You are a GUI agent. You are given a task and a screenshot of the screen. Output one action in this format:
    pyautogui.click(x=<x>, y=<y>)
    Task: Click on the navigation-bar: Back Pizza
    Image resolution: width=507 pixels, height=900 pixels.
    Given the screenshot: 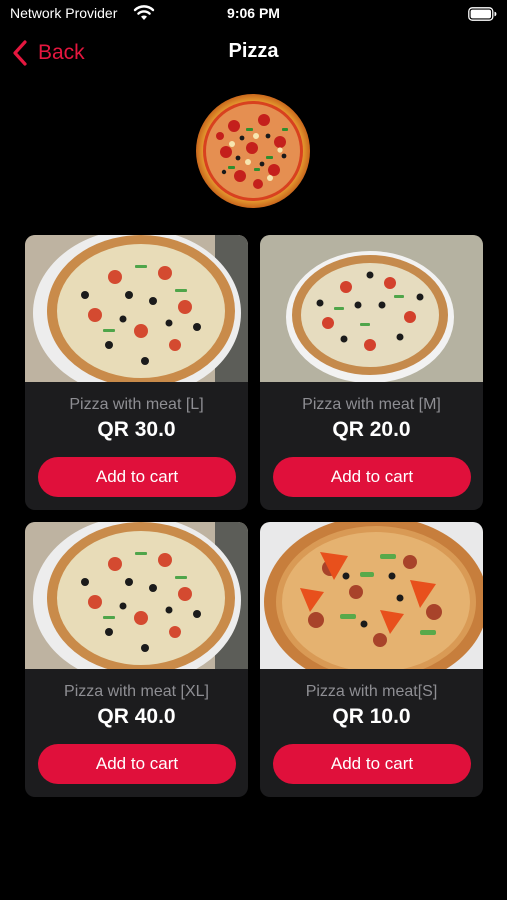 What is the action you would take?
    pyautogui.click(x=253, y=53)
    